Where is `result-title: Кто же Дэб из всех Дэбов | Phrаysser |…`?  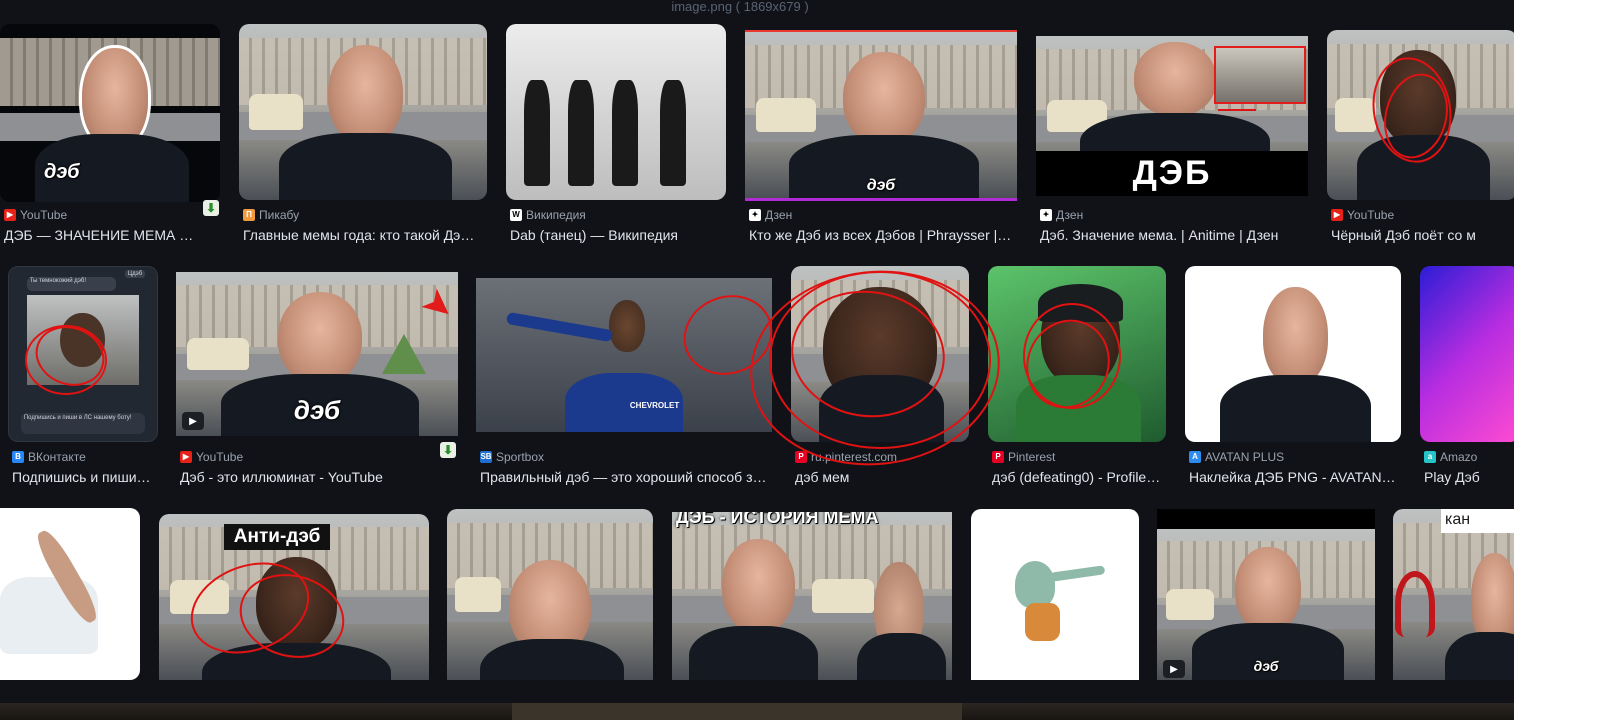 result-title: Кто же Дэб из всех Дэбов | Phrаysser |… is located at coordinates (883, 235).